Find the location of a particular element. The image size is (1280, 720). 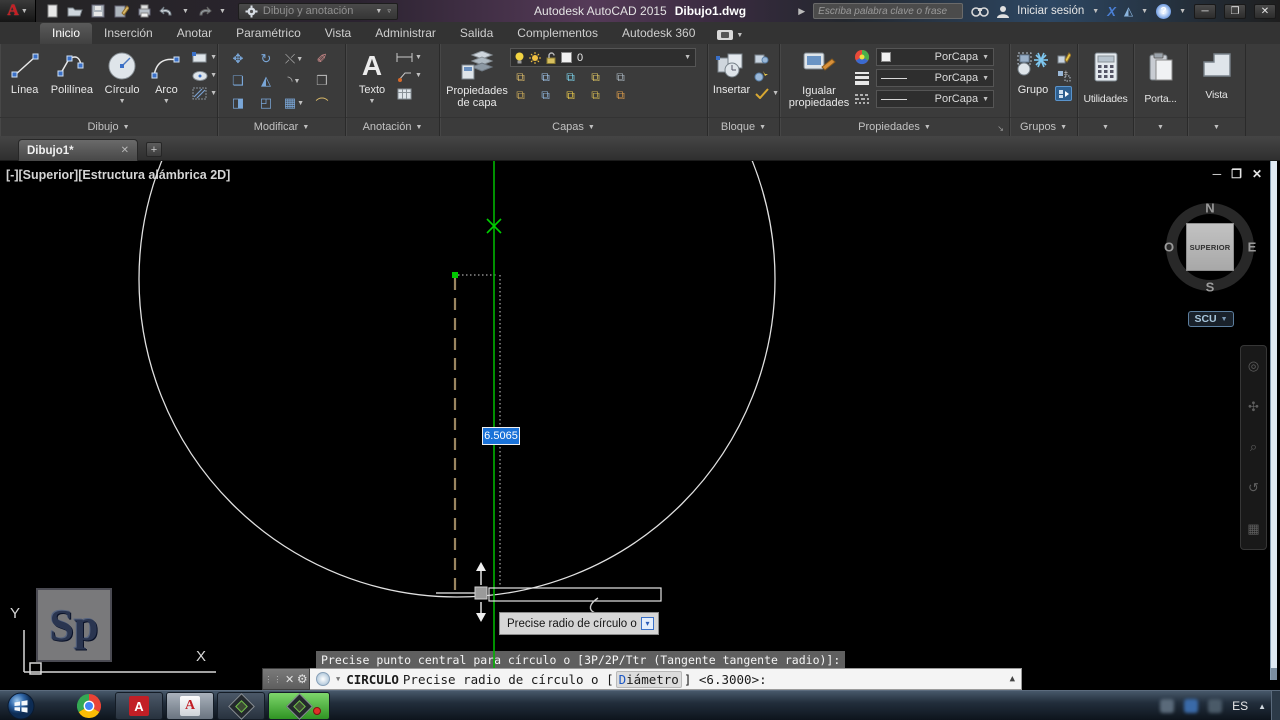

line-button: Línea is located at coordinates (24, 80).